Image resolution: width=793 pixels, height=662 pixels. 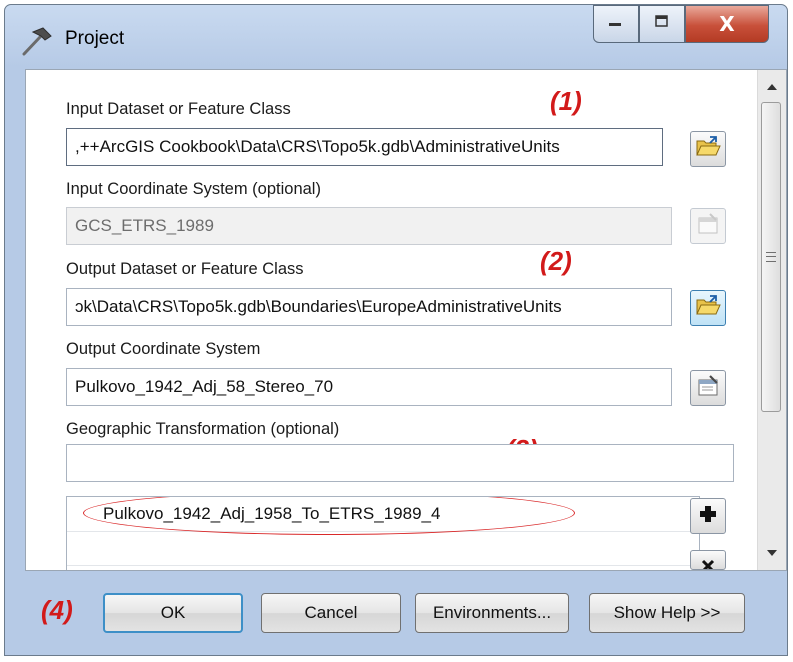 I want to click on scrollbar-thumb, so click(x=771, y=257).